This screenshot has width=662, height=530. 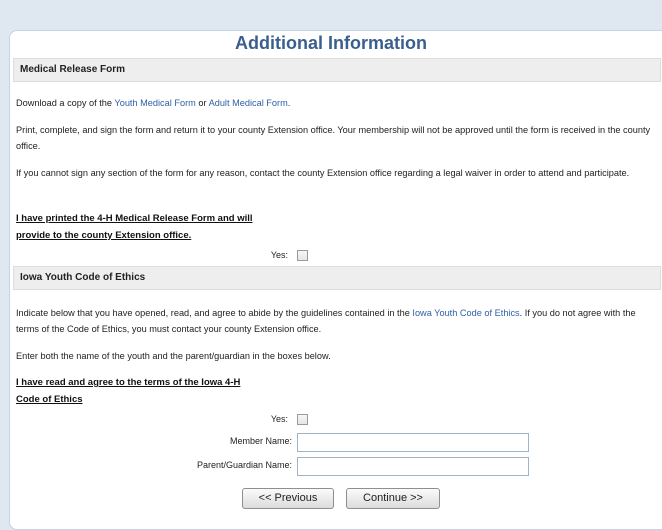 What do you see at coordinates (302, 419) in the screenshot?
I see `ethics-yes-checkbox` at bounding box center [302, 419].